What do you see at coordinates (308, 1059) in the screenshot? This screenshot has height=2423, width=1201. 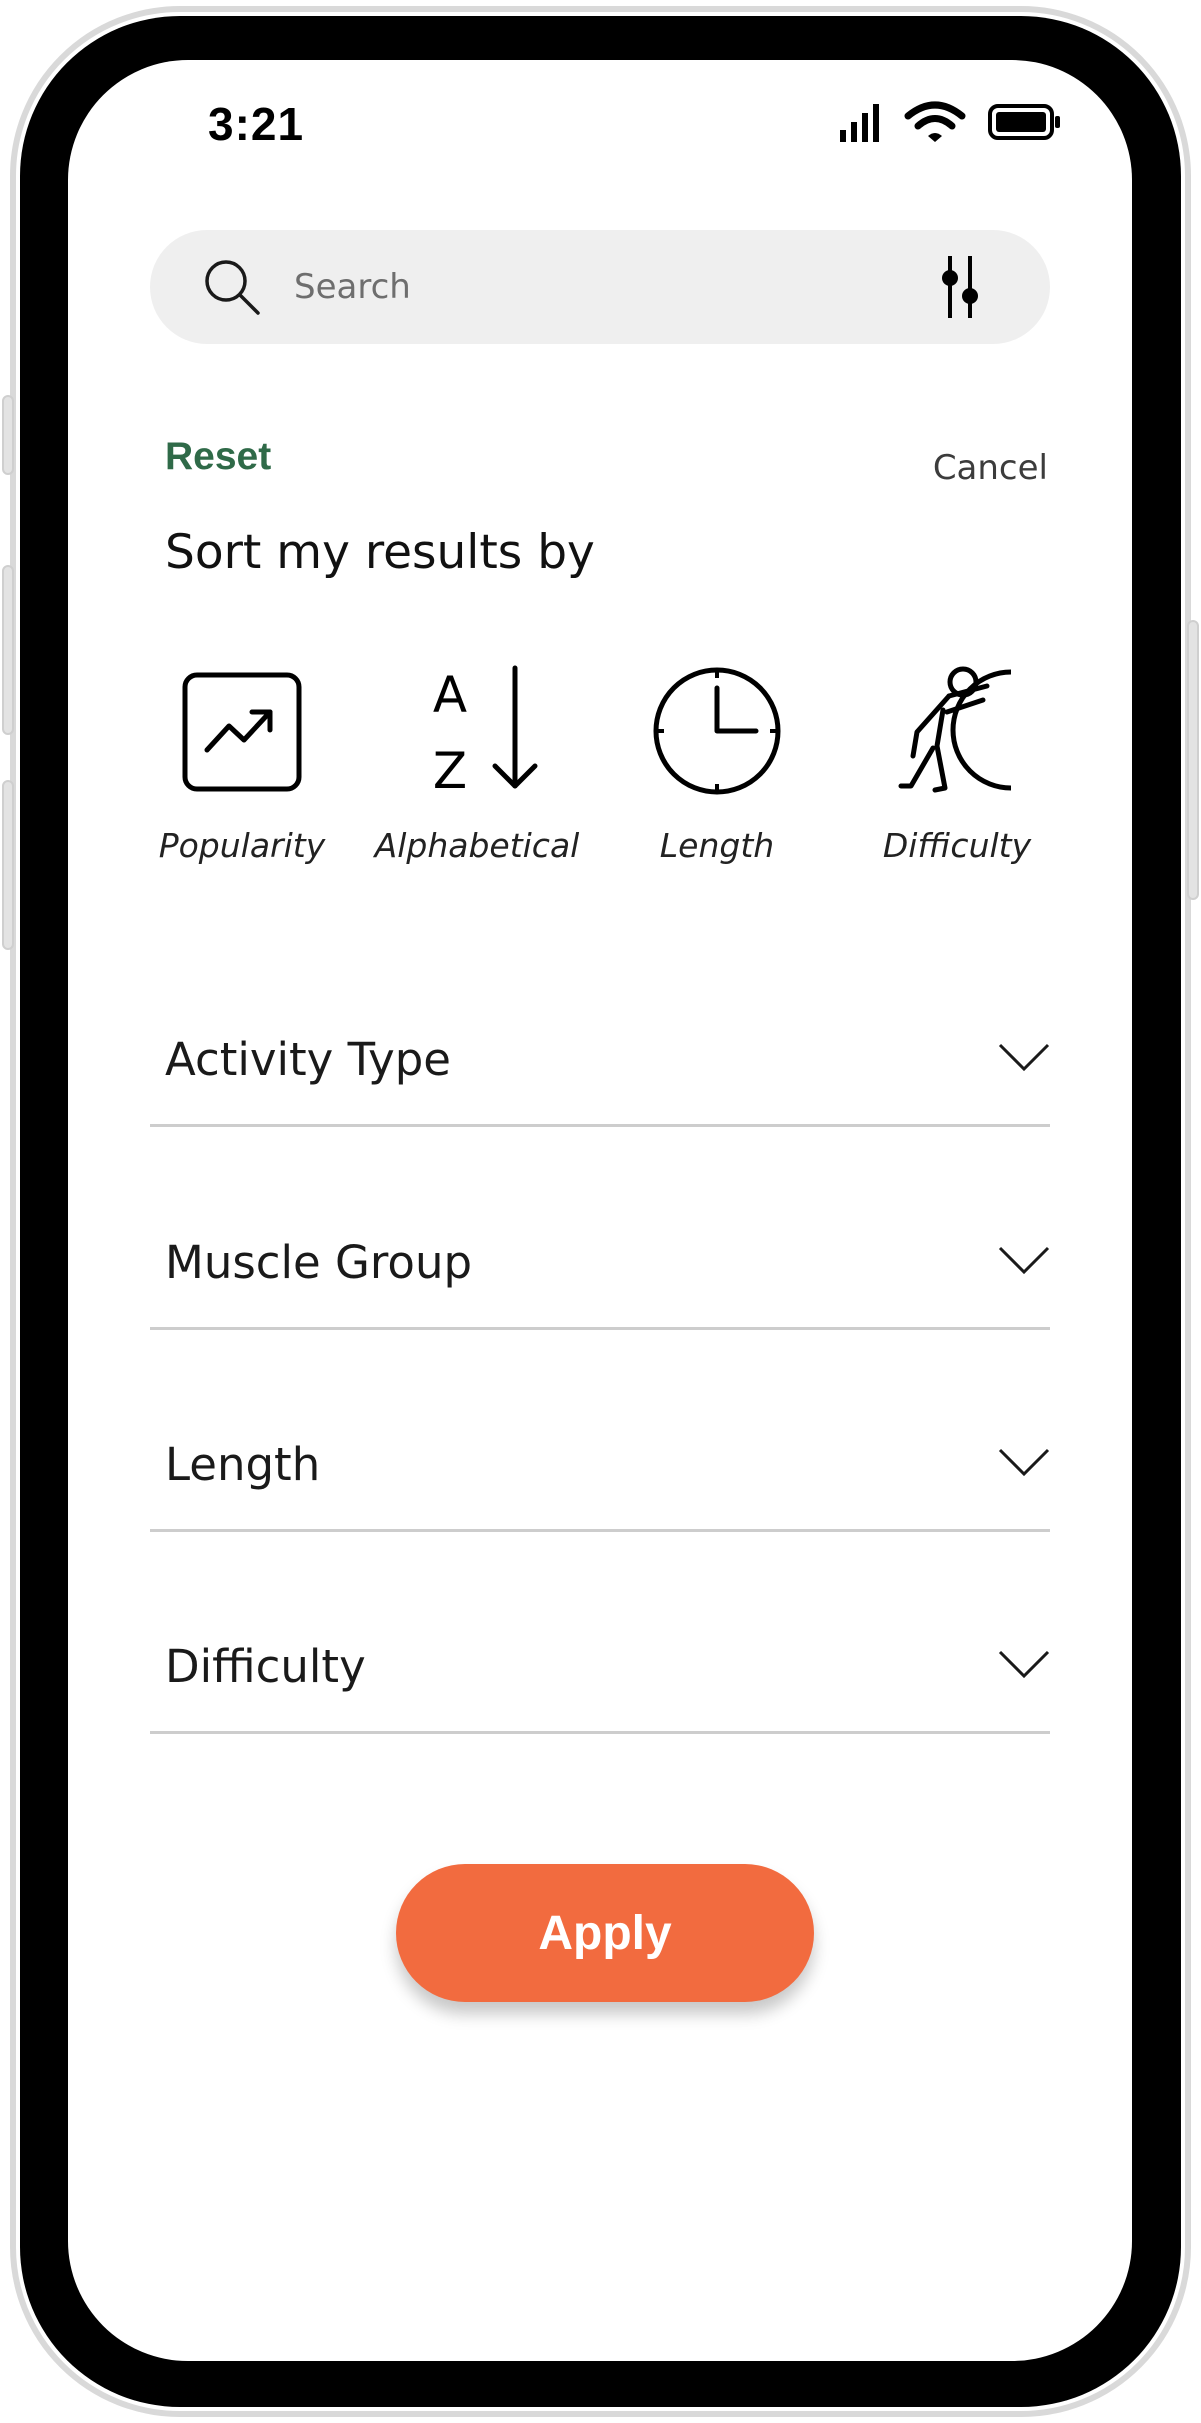 I see `filter-label: Activity Type` at bounding box center [308, 1059].